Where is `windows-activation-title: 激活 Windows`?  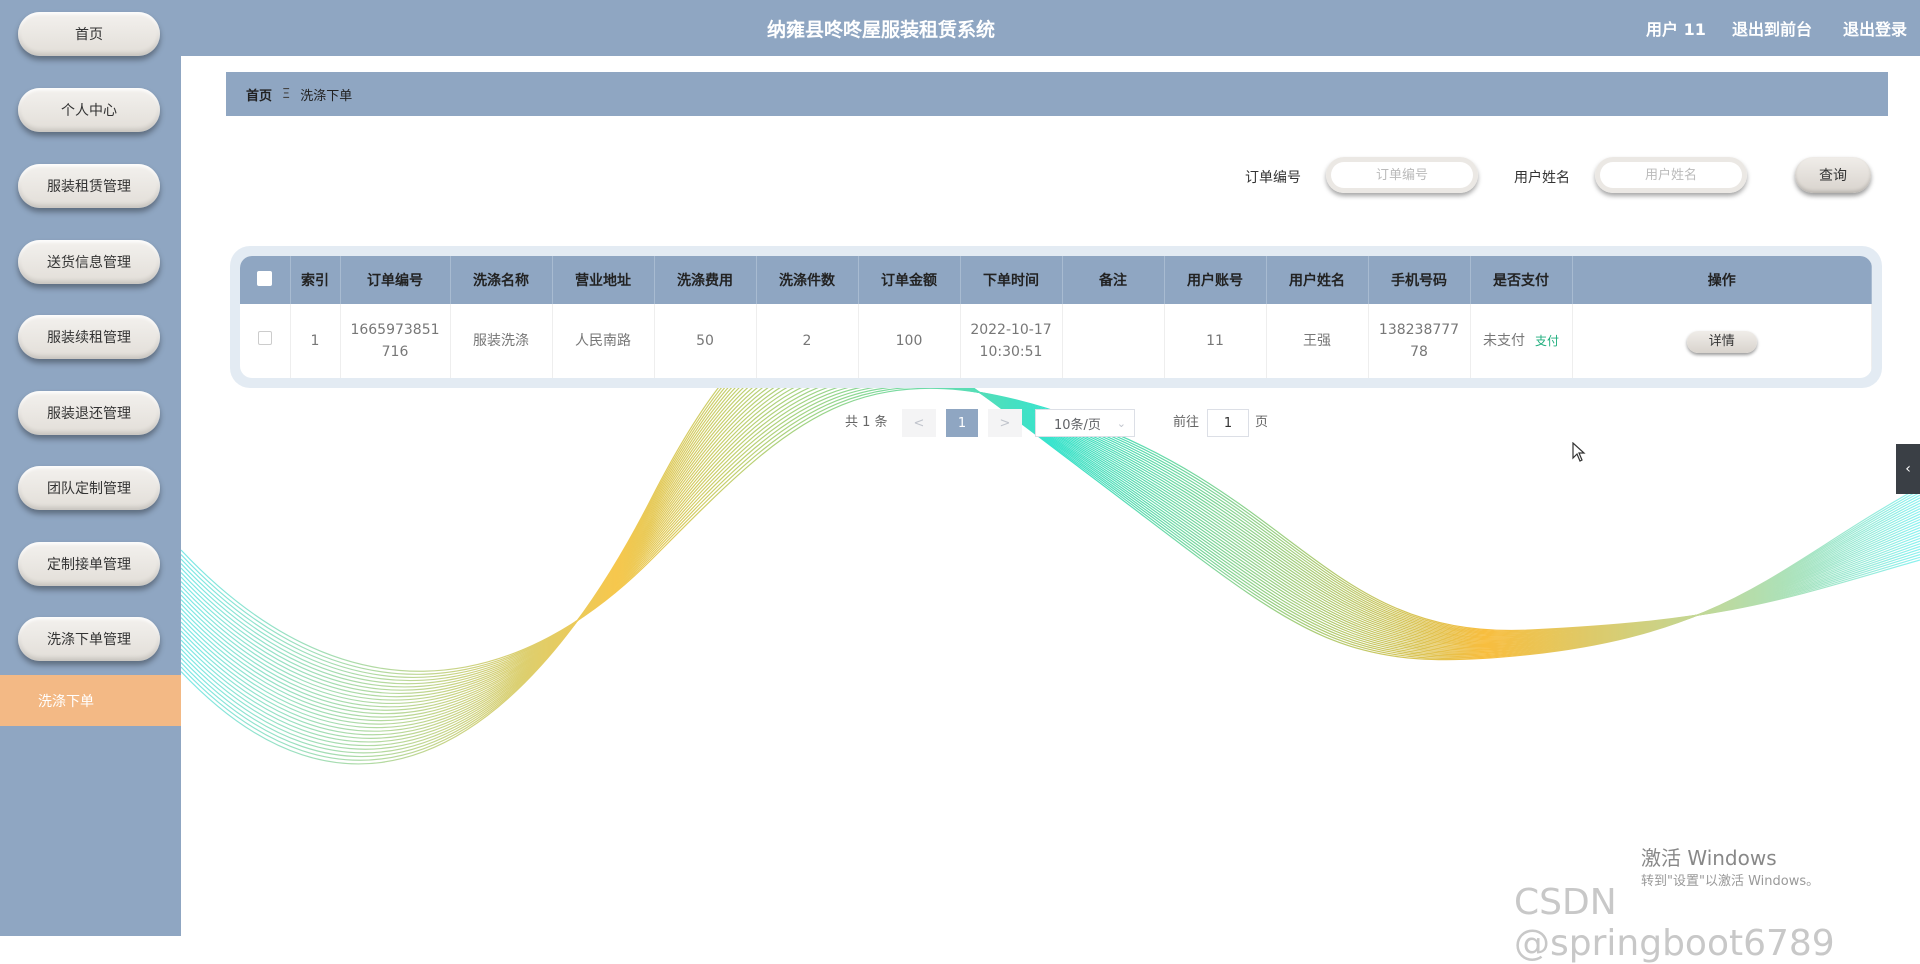 windows-activation-title: 激活 Windows is located at coordinates (1709, 858).